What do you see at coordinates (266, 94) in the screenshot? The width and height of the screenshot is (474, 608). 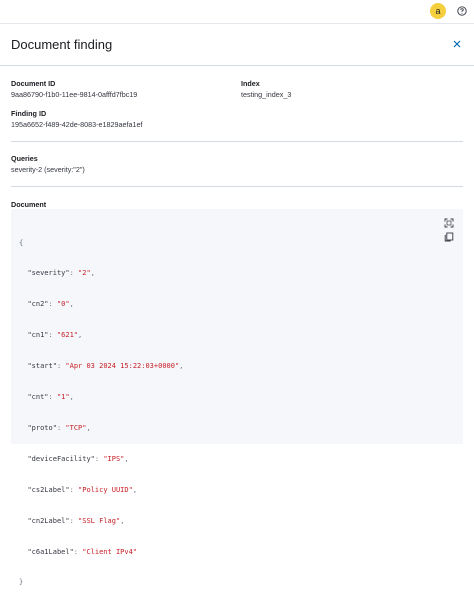 I see `index-value: testing_index_3` at bounding box center [266, 94].